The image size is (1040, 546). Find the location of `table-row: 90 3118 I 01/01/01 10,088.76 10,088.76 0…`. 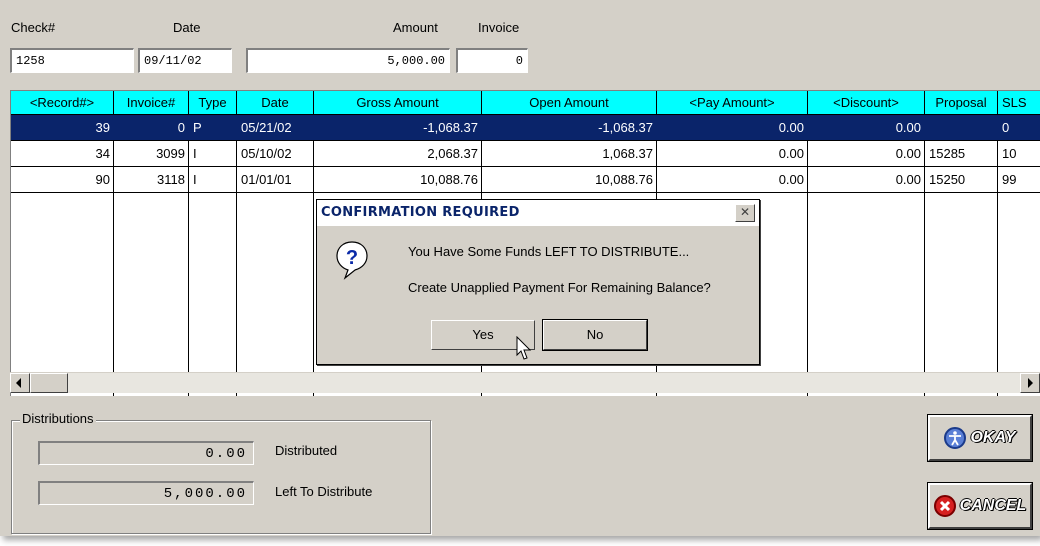

table-row: 90 3118 I 01/01/01 10,088.76 10,088.76 0… is located at coordinates (525, 180).